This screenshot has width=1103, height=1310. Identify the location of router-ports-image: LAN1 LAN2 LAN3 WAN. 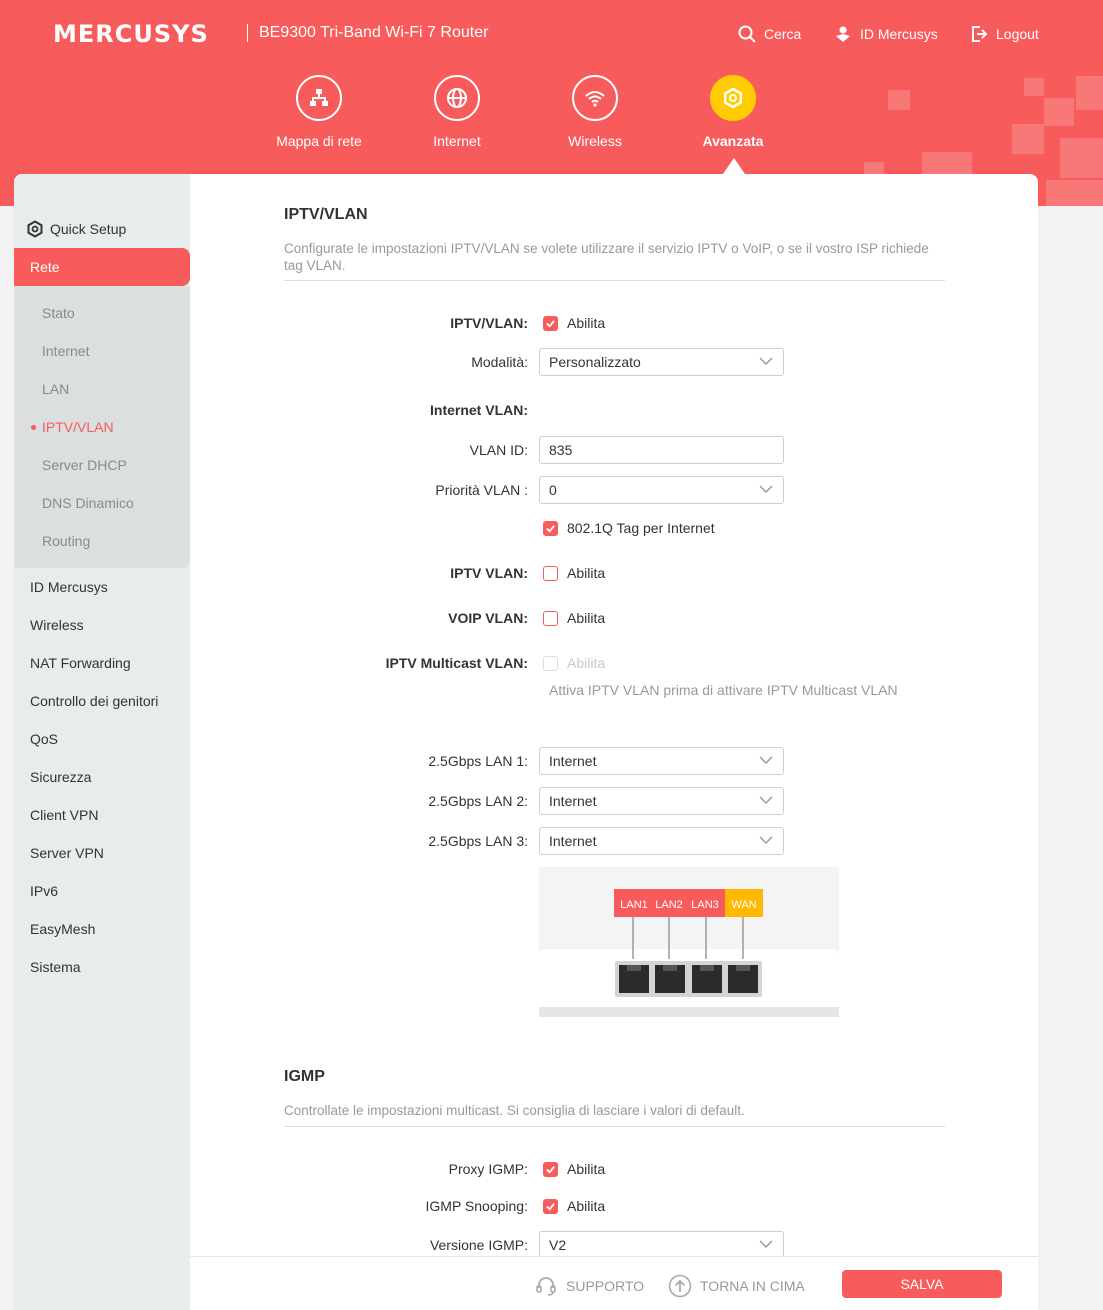
(689, 942).